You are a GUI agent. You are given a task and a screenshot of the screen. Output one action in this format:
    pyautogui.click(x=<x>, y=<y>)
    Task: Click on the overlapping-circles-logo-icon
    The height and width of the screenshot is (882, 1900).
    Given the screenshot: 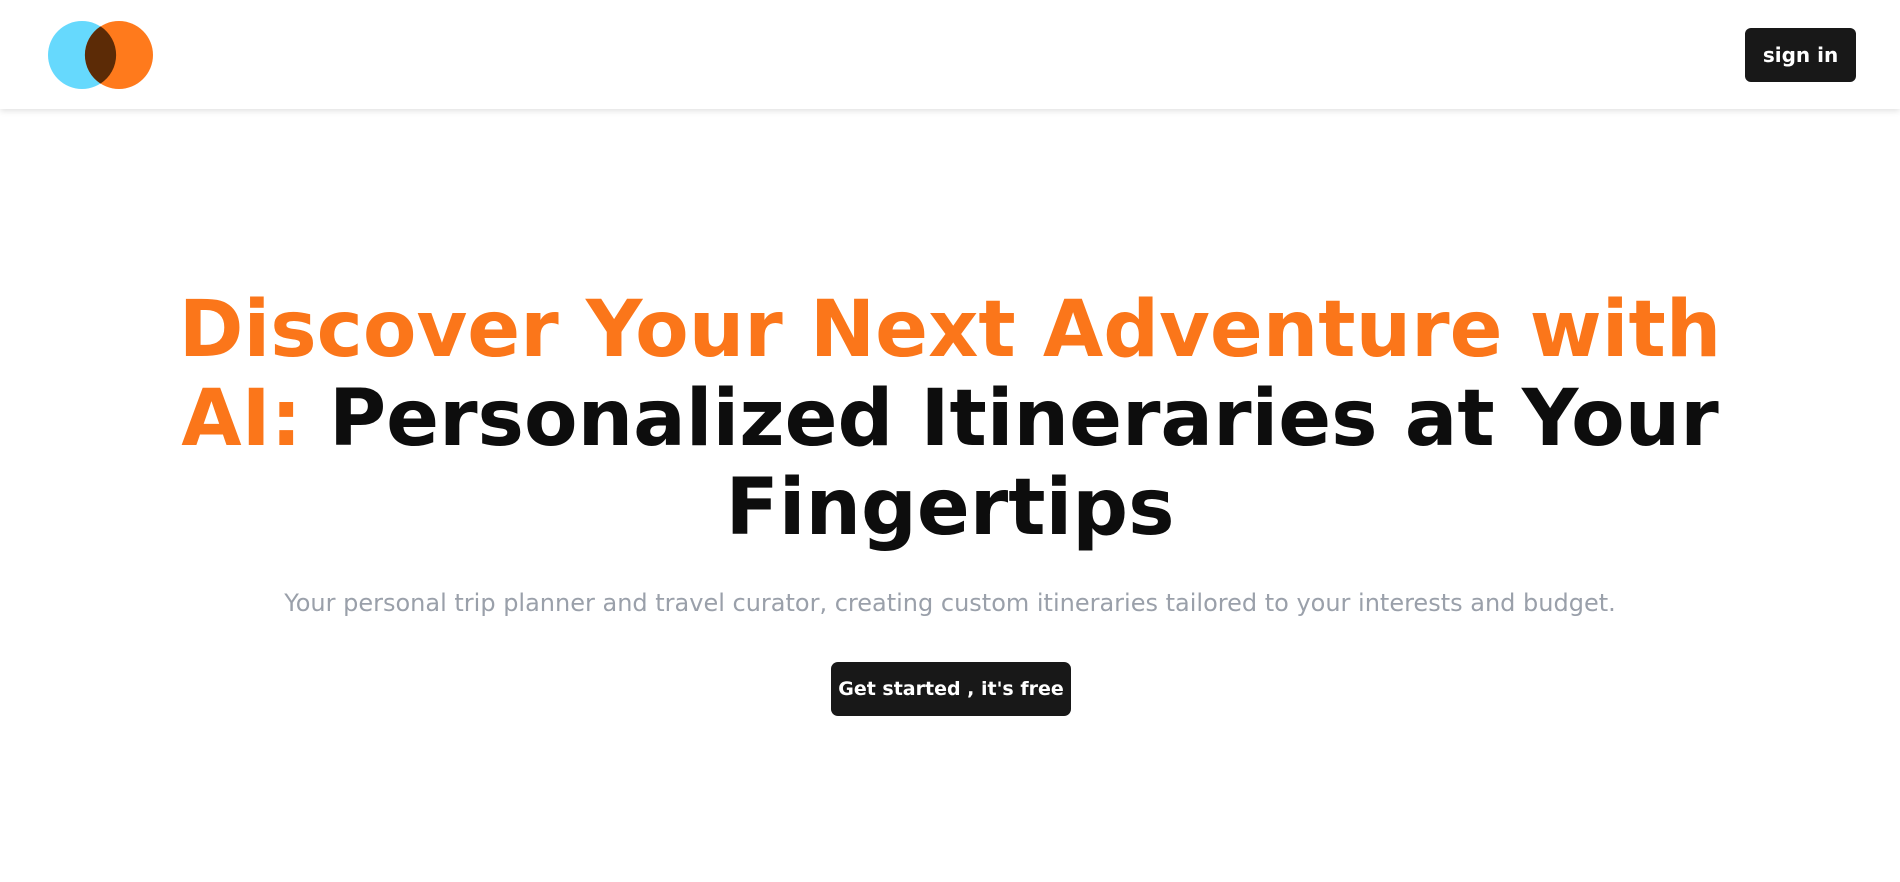 What is the action you would take?
    pyautogui.click(x=100, y=55)
    